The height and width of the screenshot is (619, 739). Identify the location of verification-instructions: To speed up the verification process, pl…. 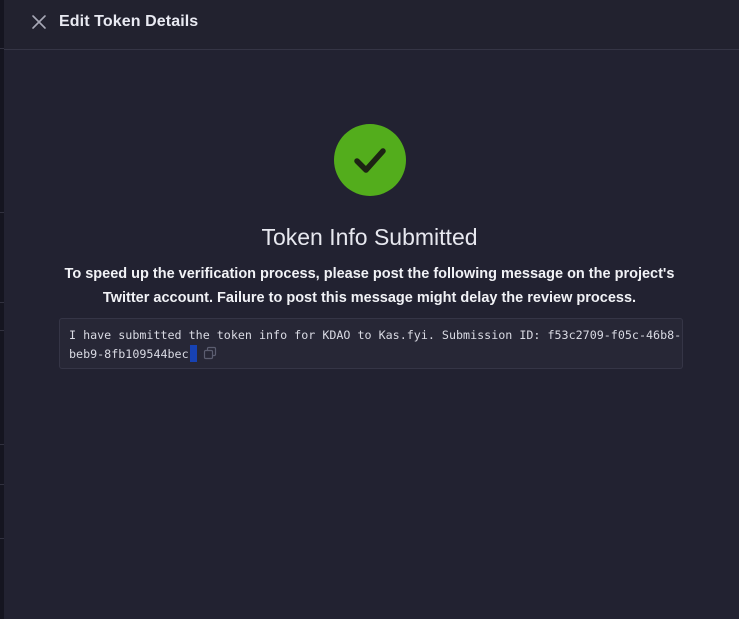
(369, 286).